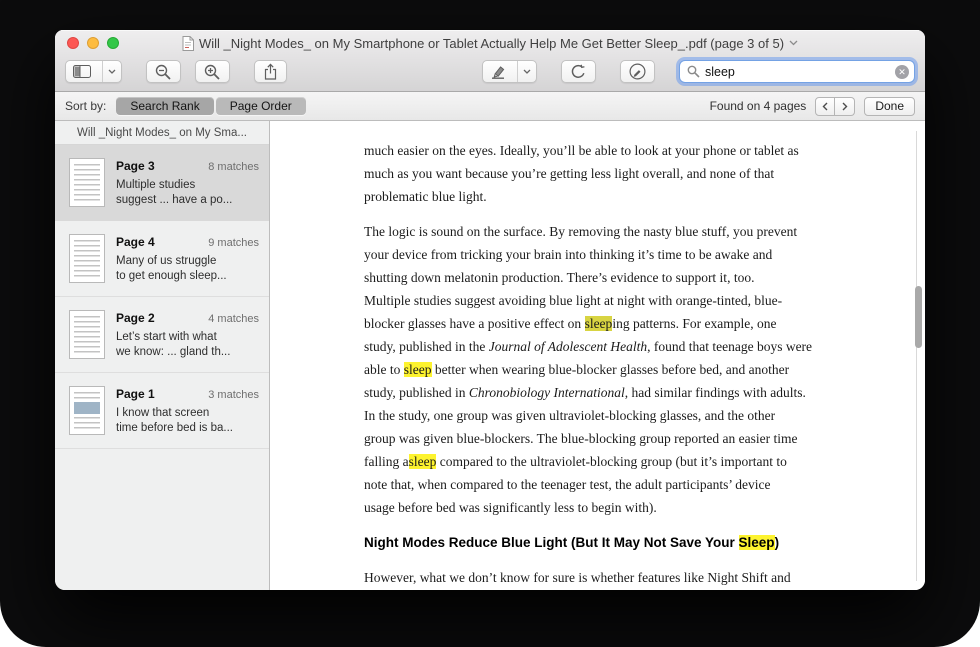  I want to click on chevron-right-icon, so click(845, 106).